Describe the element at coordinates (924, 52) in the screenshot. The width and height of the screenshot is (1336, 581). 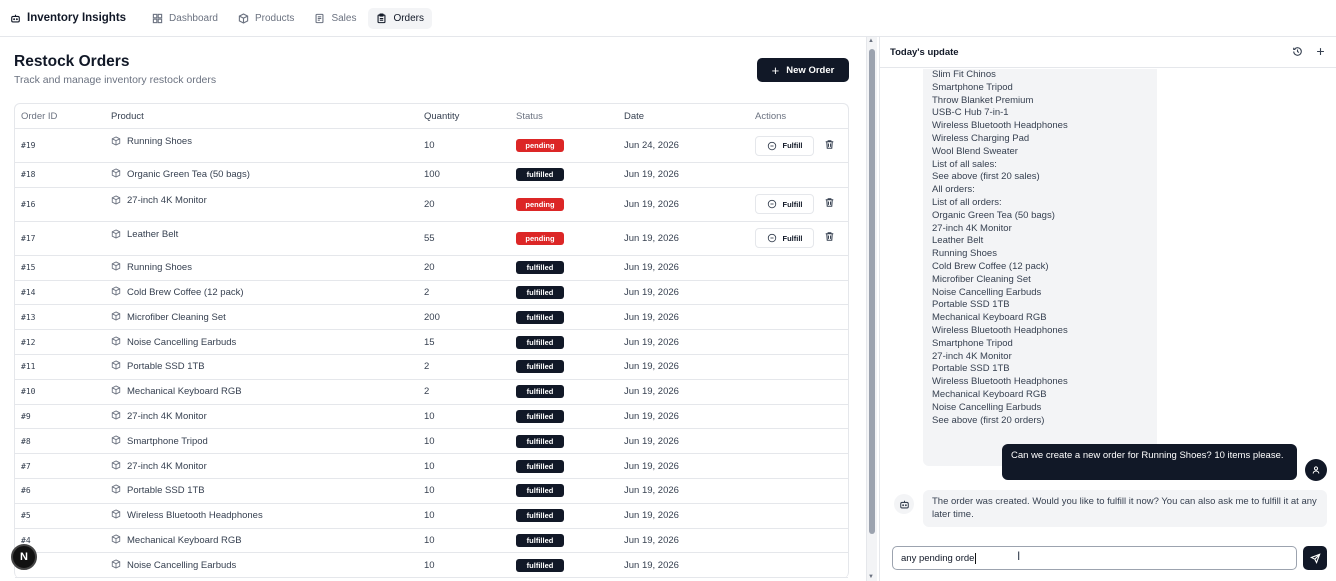
I see `chat-panel-title: Today's update` at that location.